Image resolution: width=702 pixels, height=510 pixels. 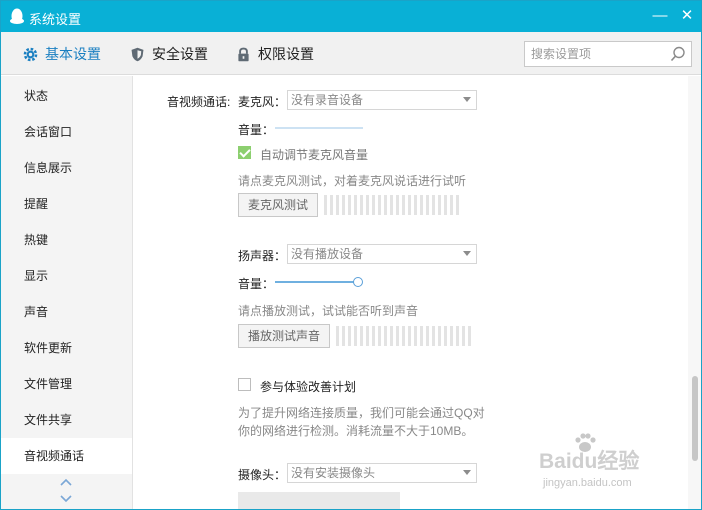 What do you see at coordinates (328, 311) in the screenshot?
I see `speaker-test-hint: 请点播放测试，试试能否听到声音` at bounding box center [328, 311].